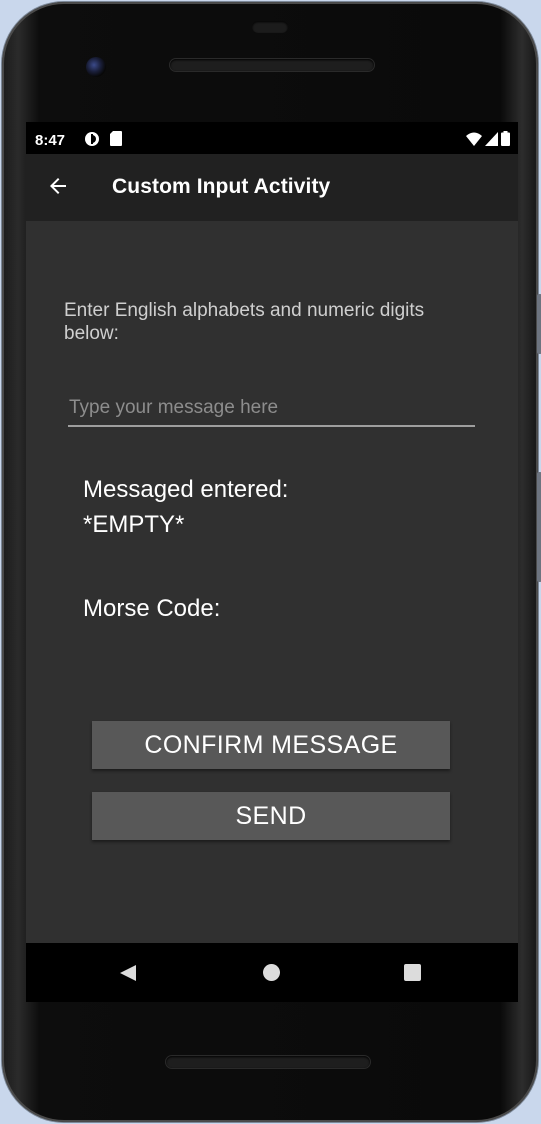  I want to click on signal-icon, so click(491, 141).